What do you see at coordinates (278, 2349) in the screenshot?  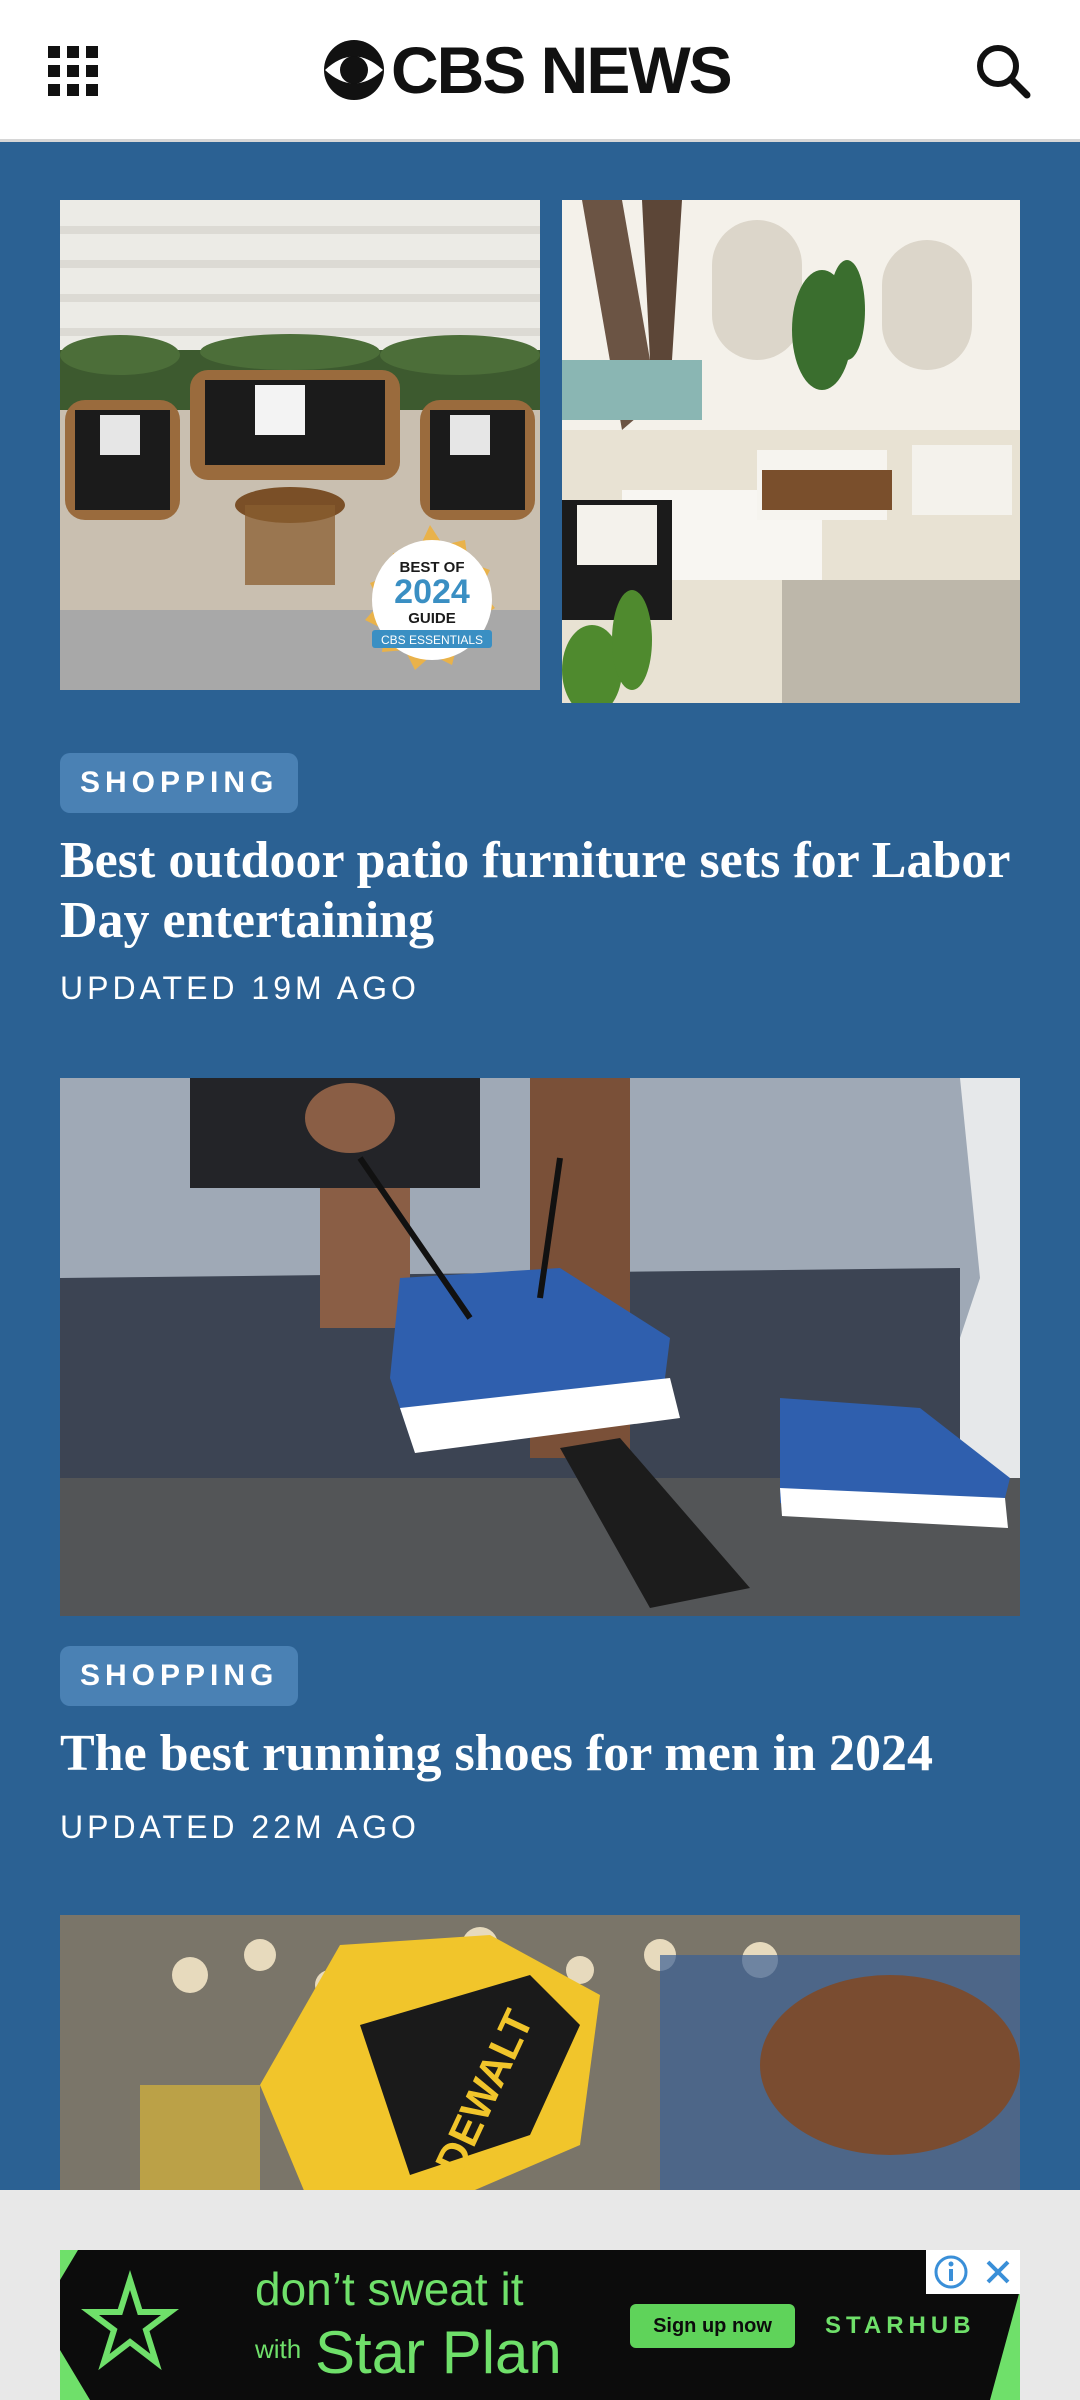 I see `ad-subline-prefix: with` at bounding box center [278, 2349].